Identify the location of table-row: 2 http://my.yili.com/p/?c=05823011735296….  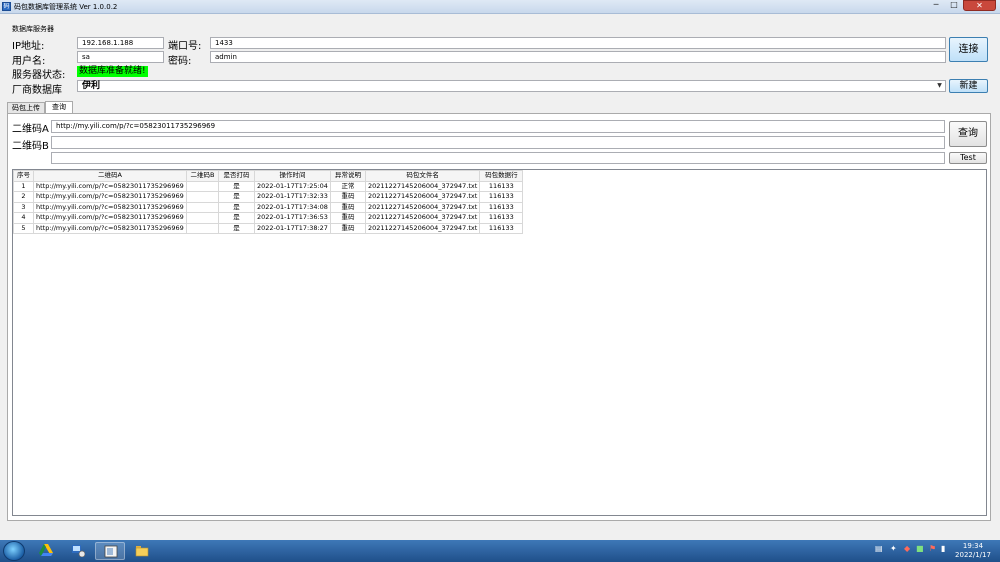
(268, 197).